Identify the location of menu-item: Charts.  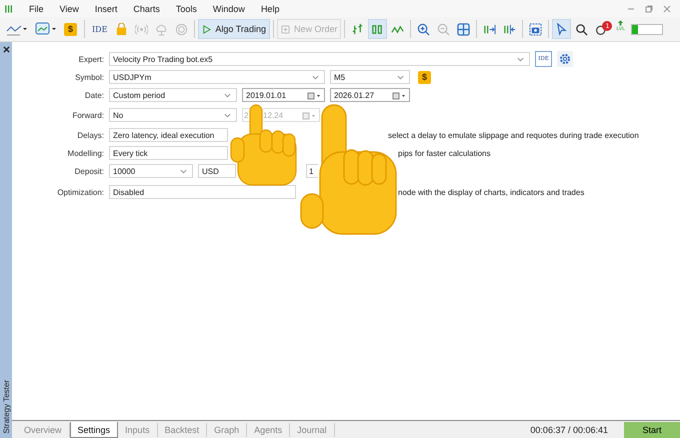
(146, 9).